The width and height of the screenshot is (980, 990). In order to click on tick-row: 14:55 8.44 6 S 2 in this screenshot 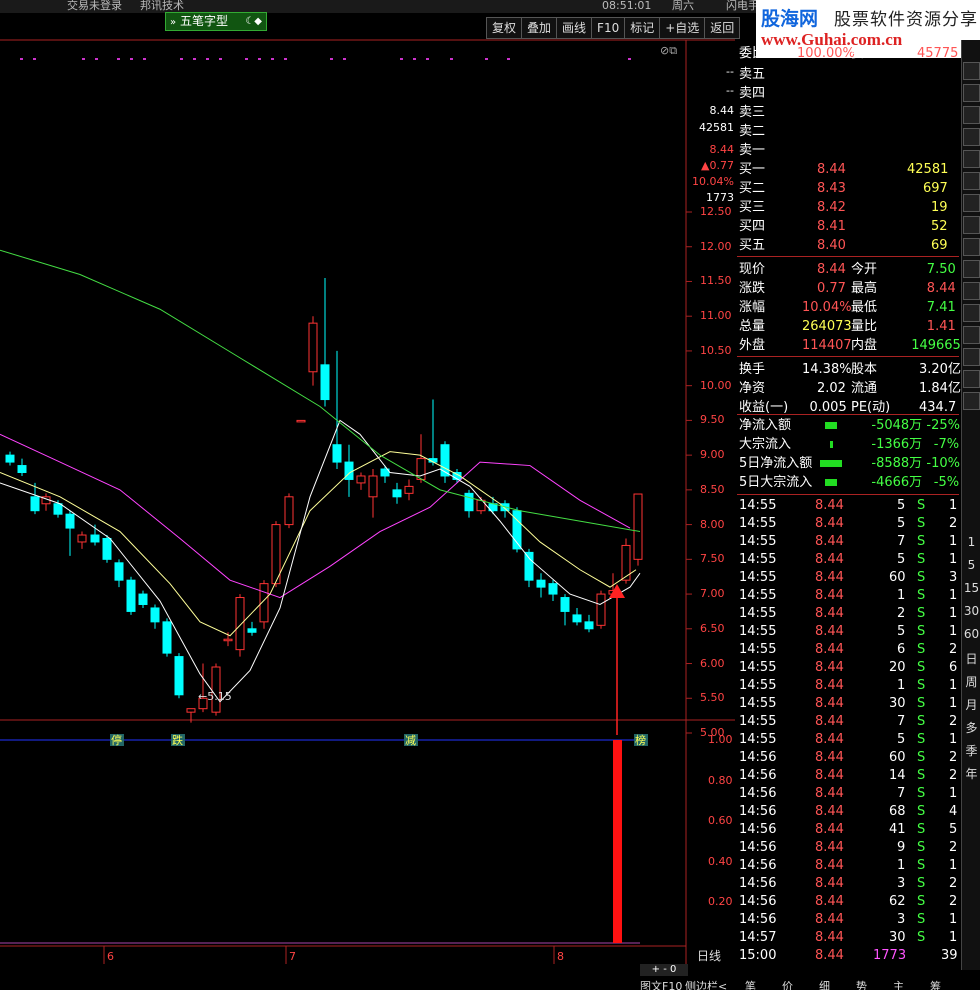, I will do `click(848, 649)`.